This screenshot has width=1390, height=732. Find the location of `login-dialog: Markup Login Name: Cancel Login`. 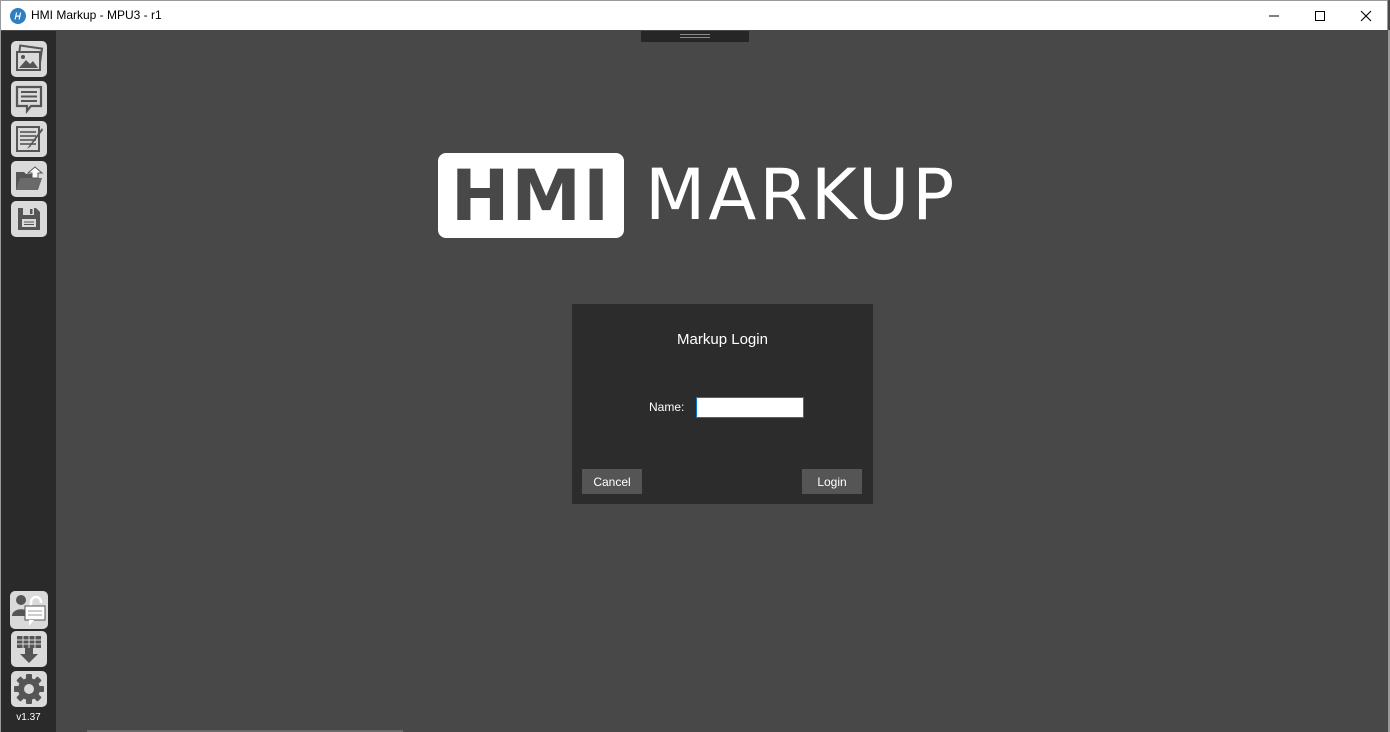

login-dialog: Markup Login Name: Cancel Login is located at coordinates (722, 404).